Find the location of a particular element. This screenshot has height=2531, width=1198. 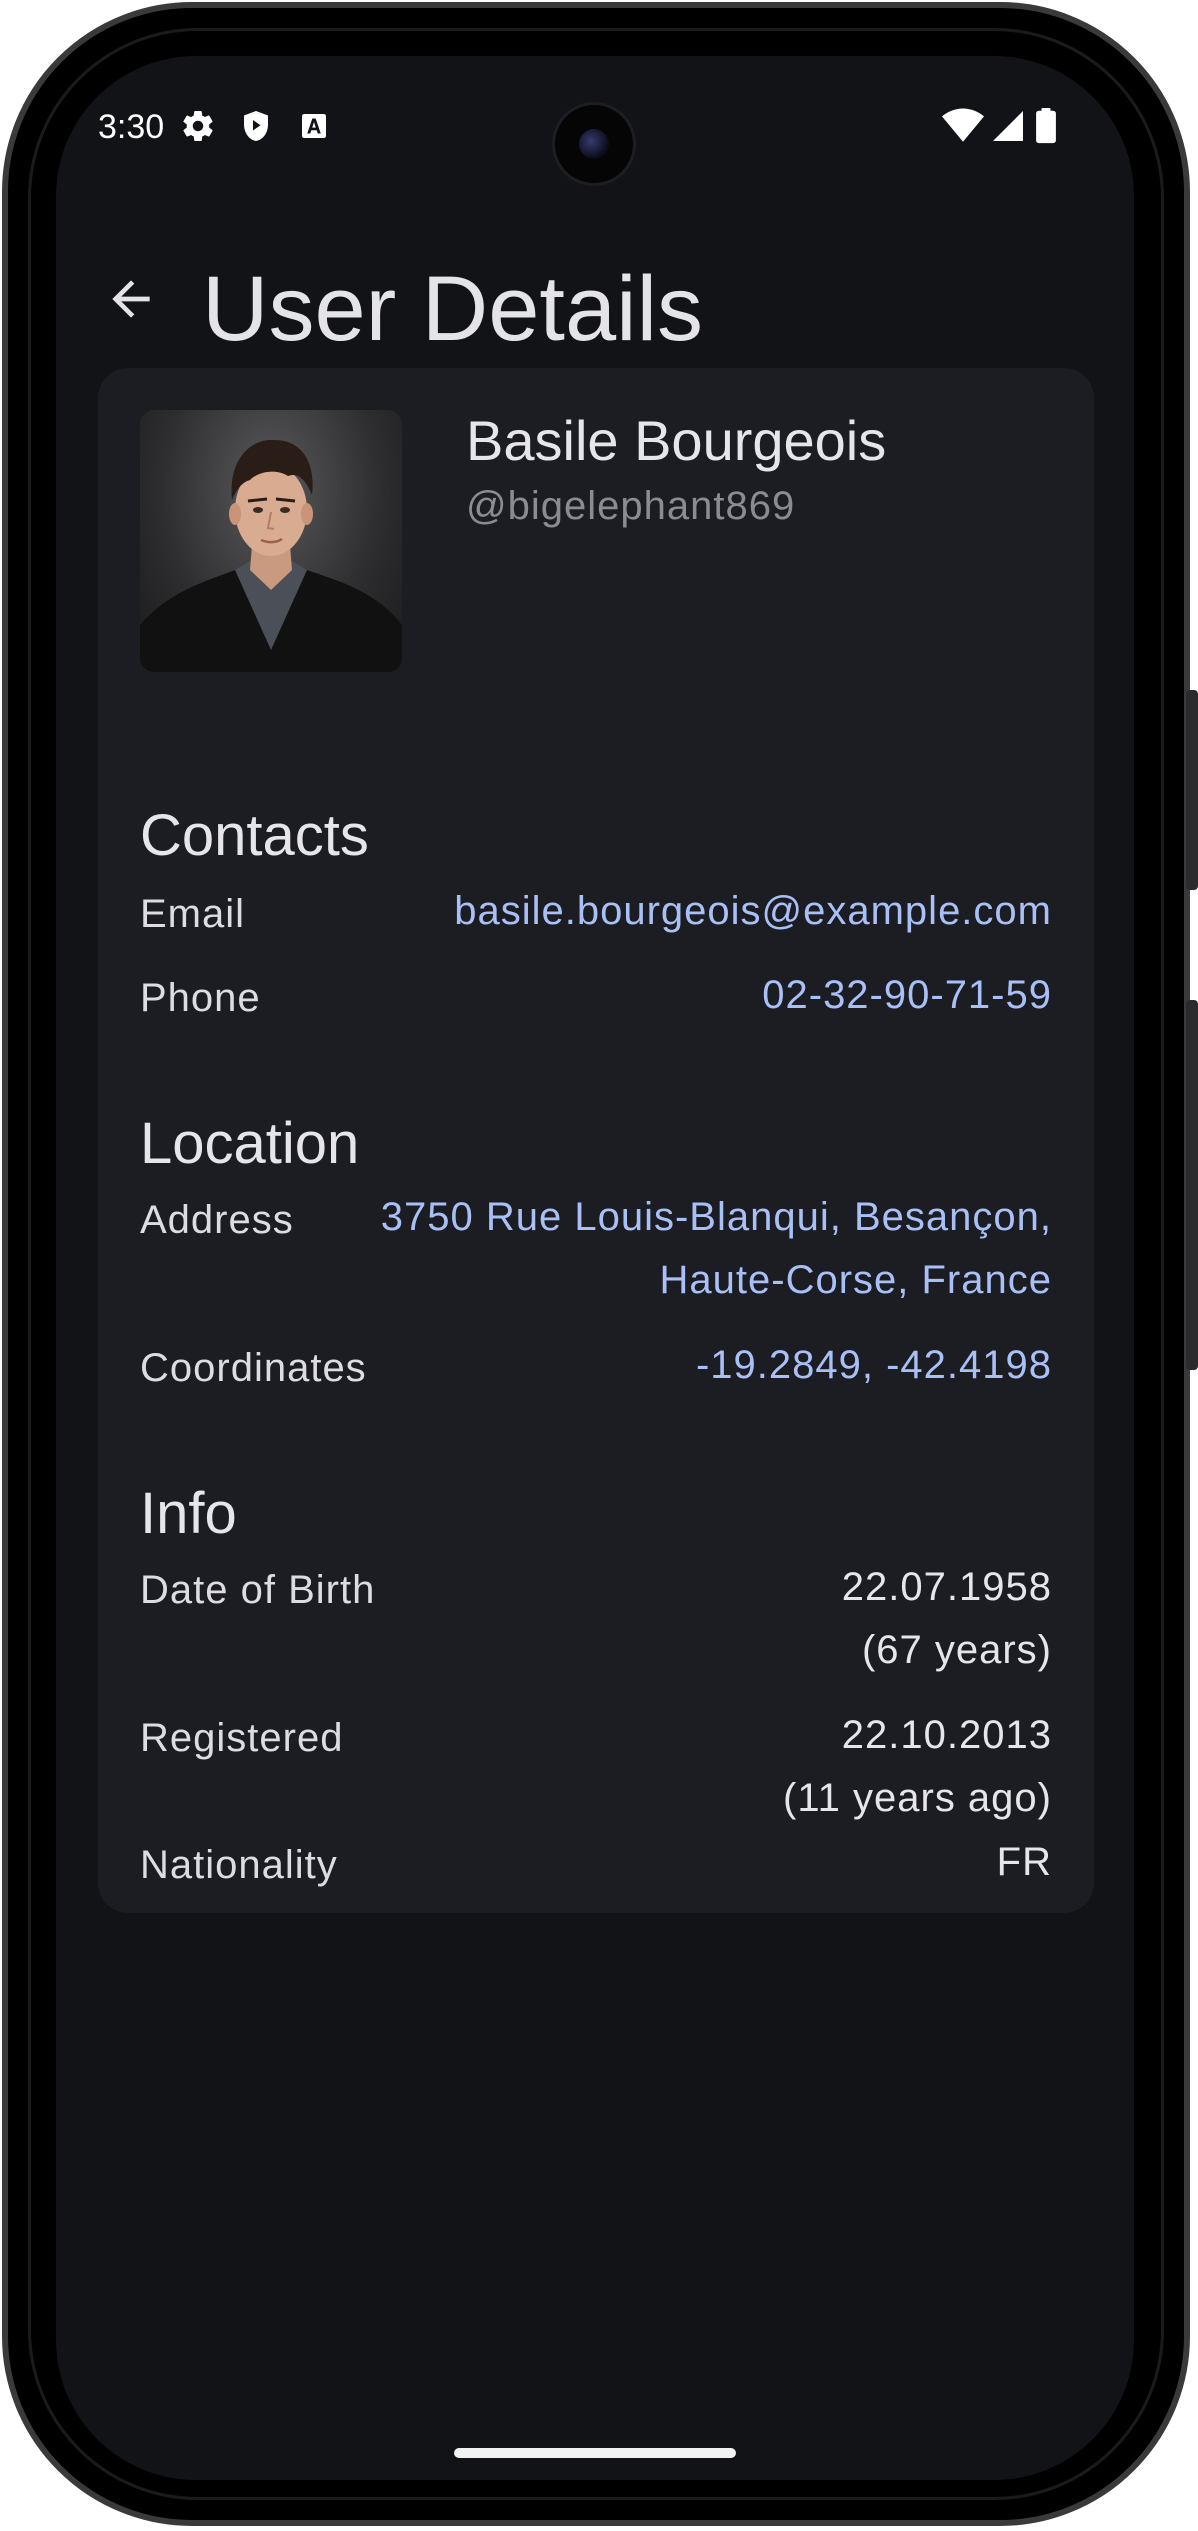

registered-ago: (11 years ago) is located at coordinates (917, 1798).